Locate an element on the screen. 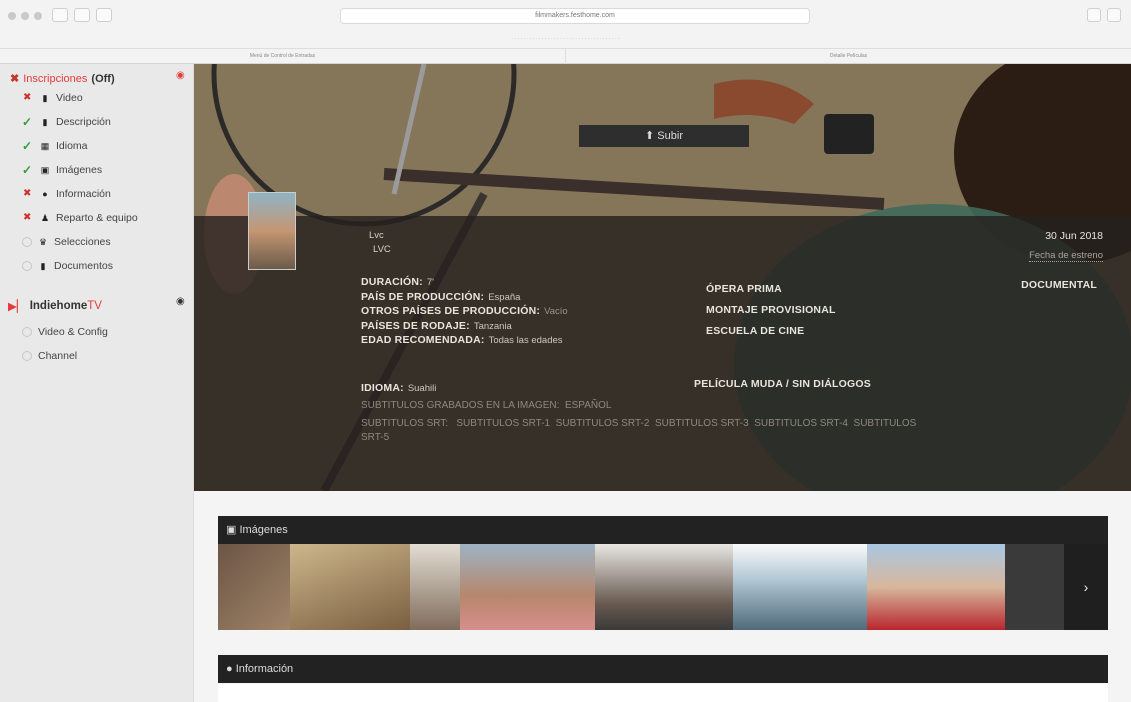 The image size is (1131, 702). sidebar-item-reparto: ♟ Reparto & equipo is located at coordinates (80, 218).